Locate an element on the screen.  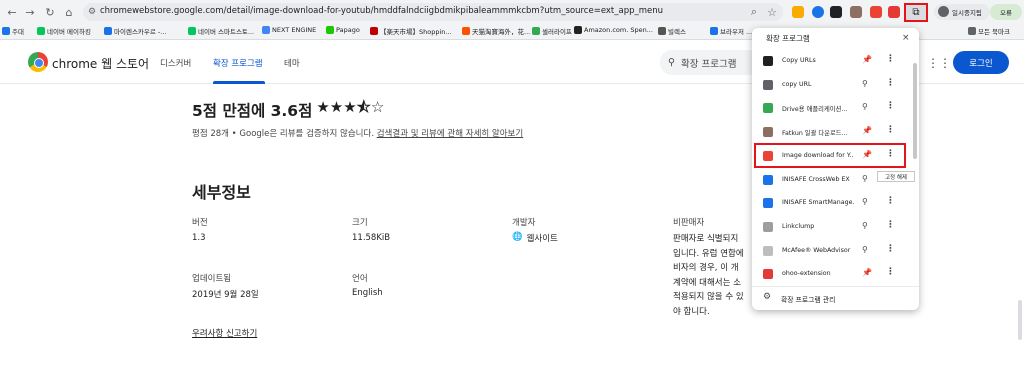
extension-name: Copy URLs is located at coordinates (818, 60).